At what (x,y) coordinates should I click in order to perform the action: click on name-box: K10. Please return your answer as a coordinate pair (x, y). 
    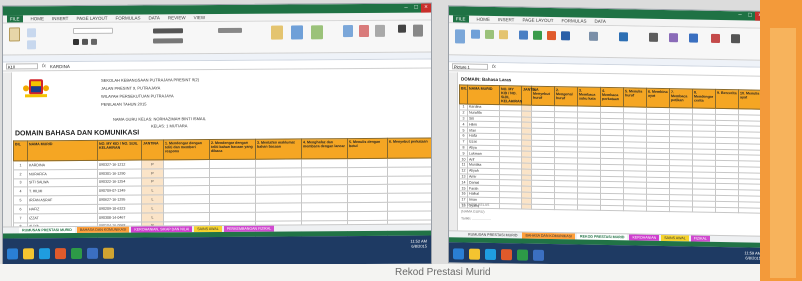
    Looking at the image, I should click on (22, 66).